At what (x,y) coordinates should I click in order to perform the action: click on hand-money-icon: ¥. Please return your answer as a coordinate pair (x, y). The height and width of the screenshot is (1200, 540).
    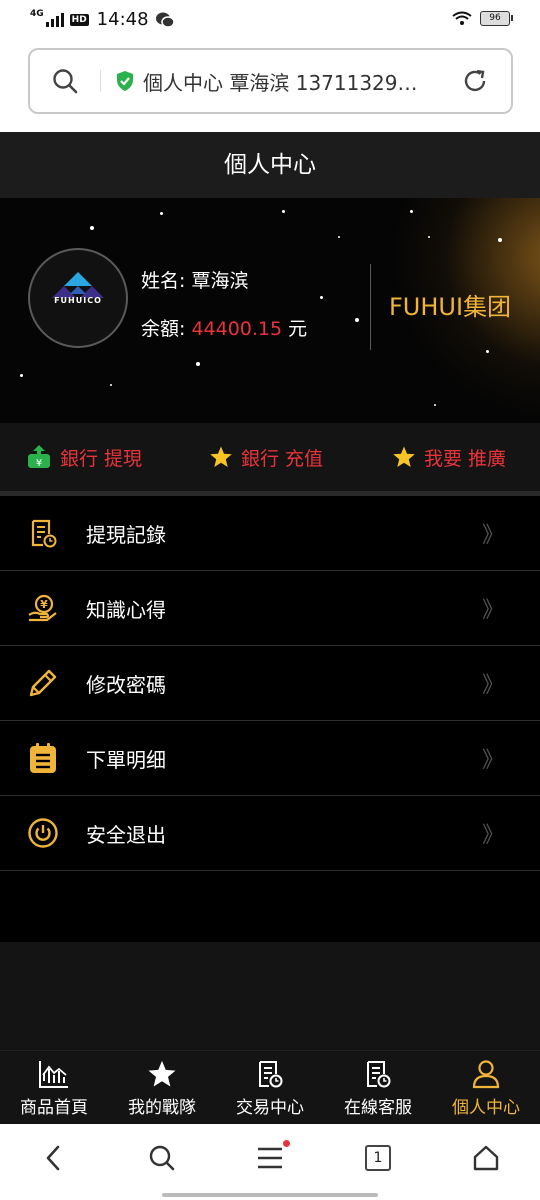
    Looking at the image, I should click on (42, 608).